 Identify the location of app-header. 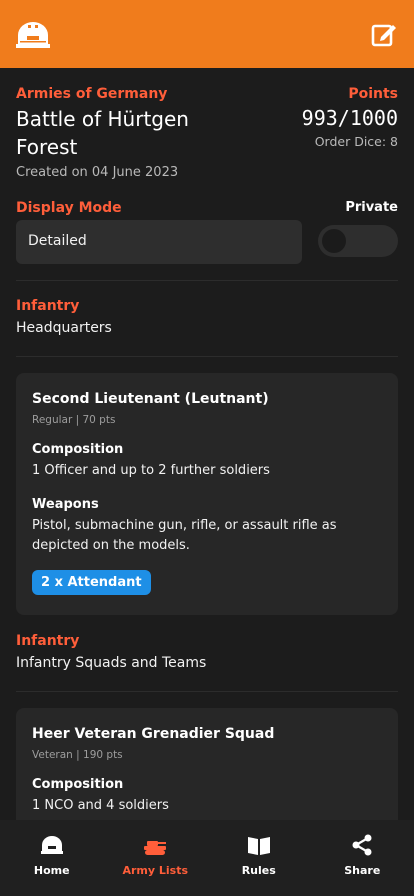
(207, 34).